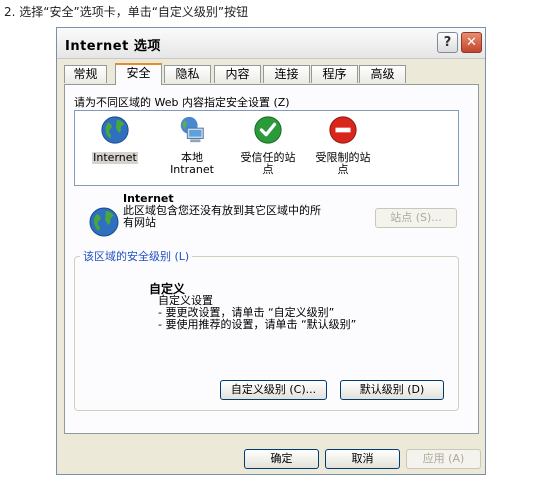 This screenshot has height=482, width=535. I want to click on instruction-caption: 2. 选择“安全”选项卡，单击“自定义级别”按钮, so click(126, 12).